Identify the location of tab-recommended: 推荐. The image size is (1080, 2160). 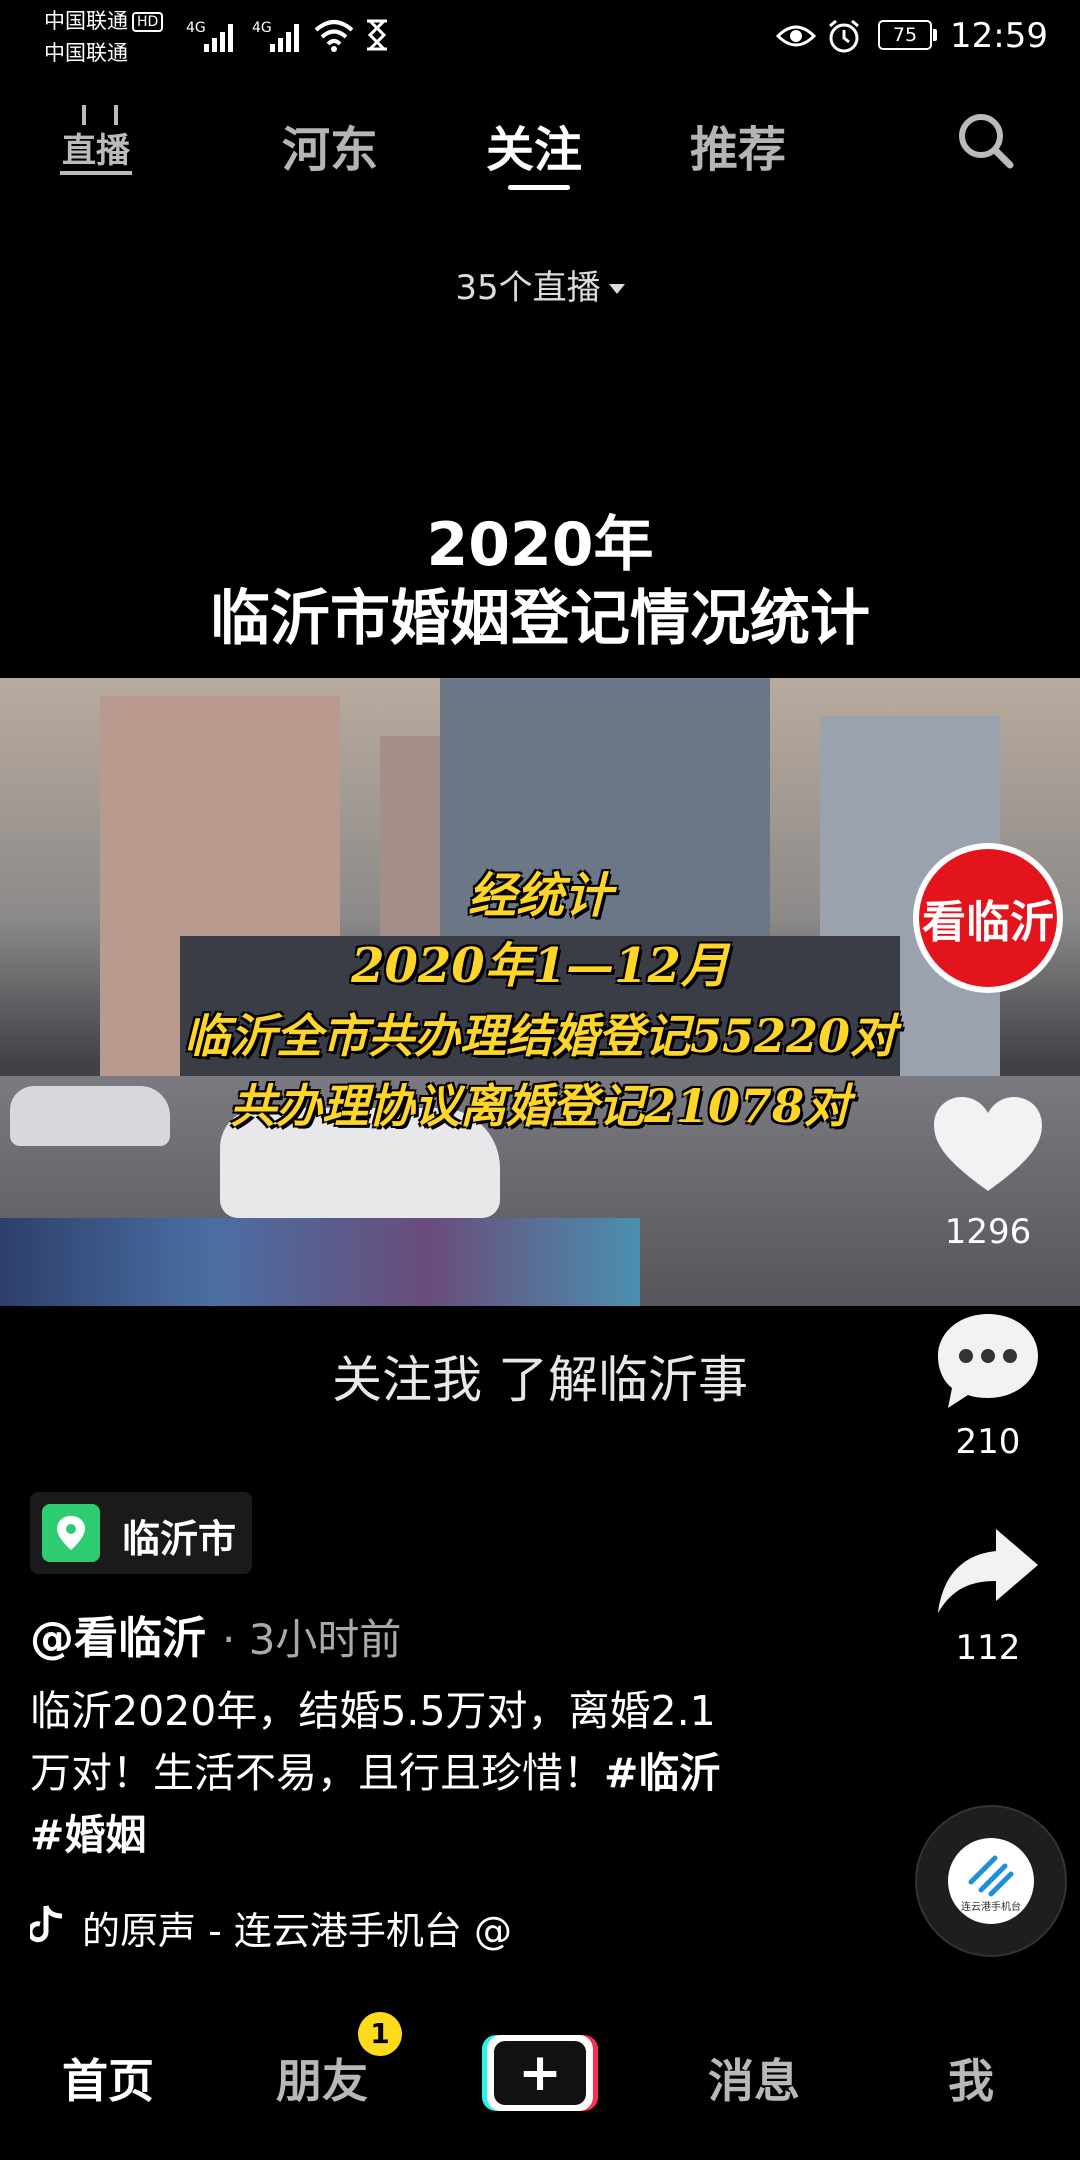
(738, 145).